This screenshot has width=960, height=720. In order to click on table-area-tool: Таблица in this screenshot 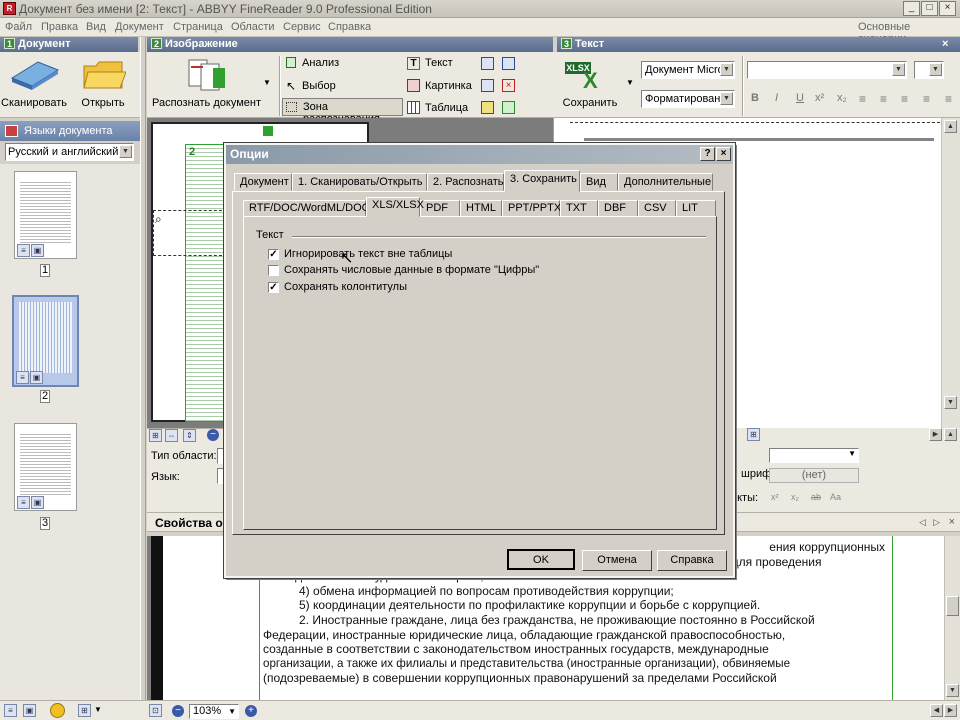, I will do `click(446, 108)`.